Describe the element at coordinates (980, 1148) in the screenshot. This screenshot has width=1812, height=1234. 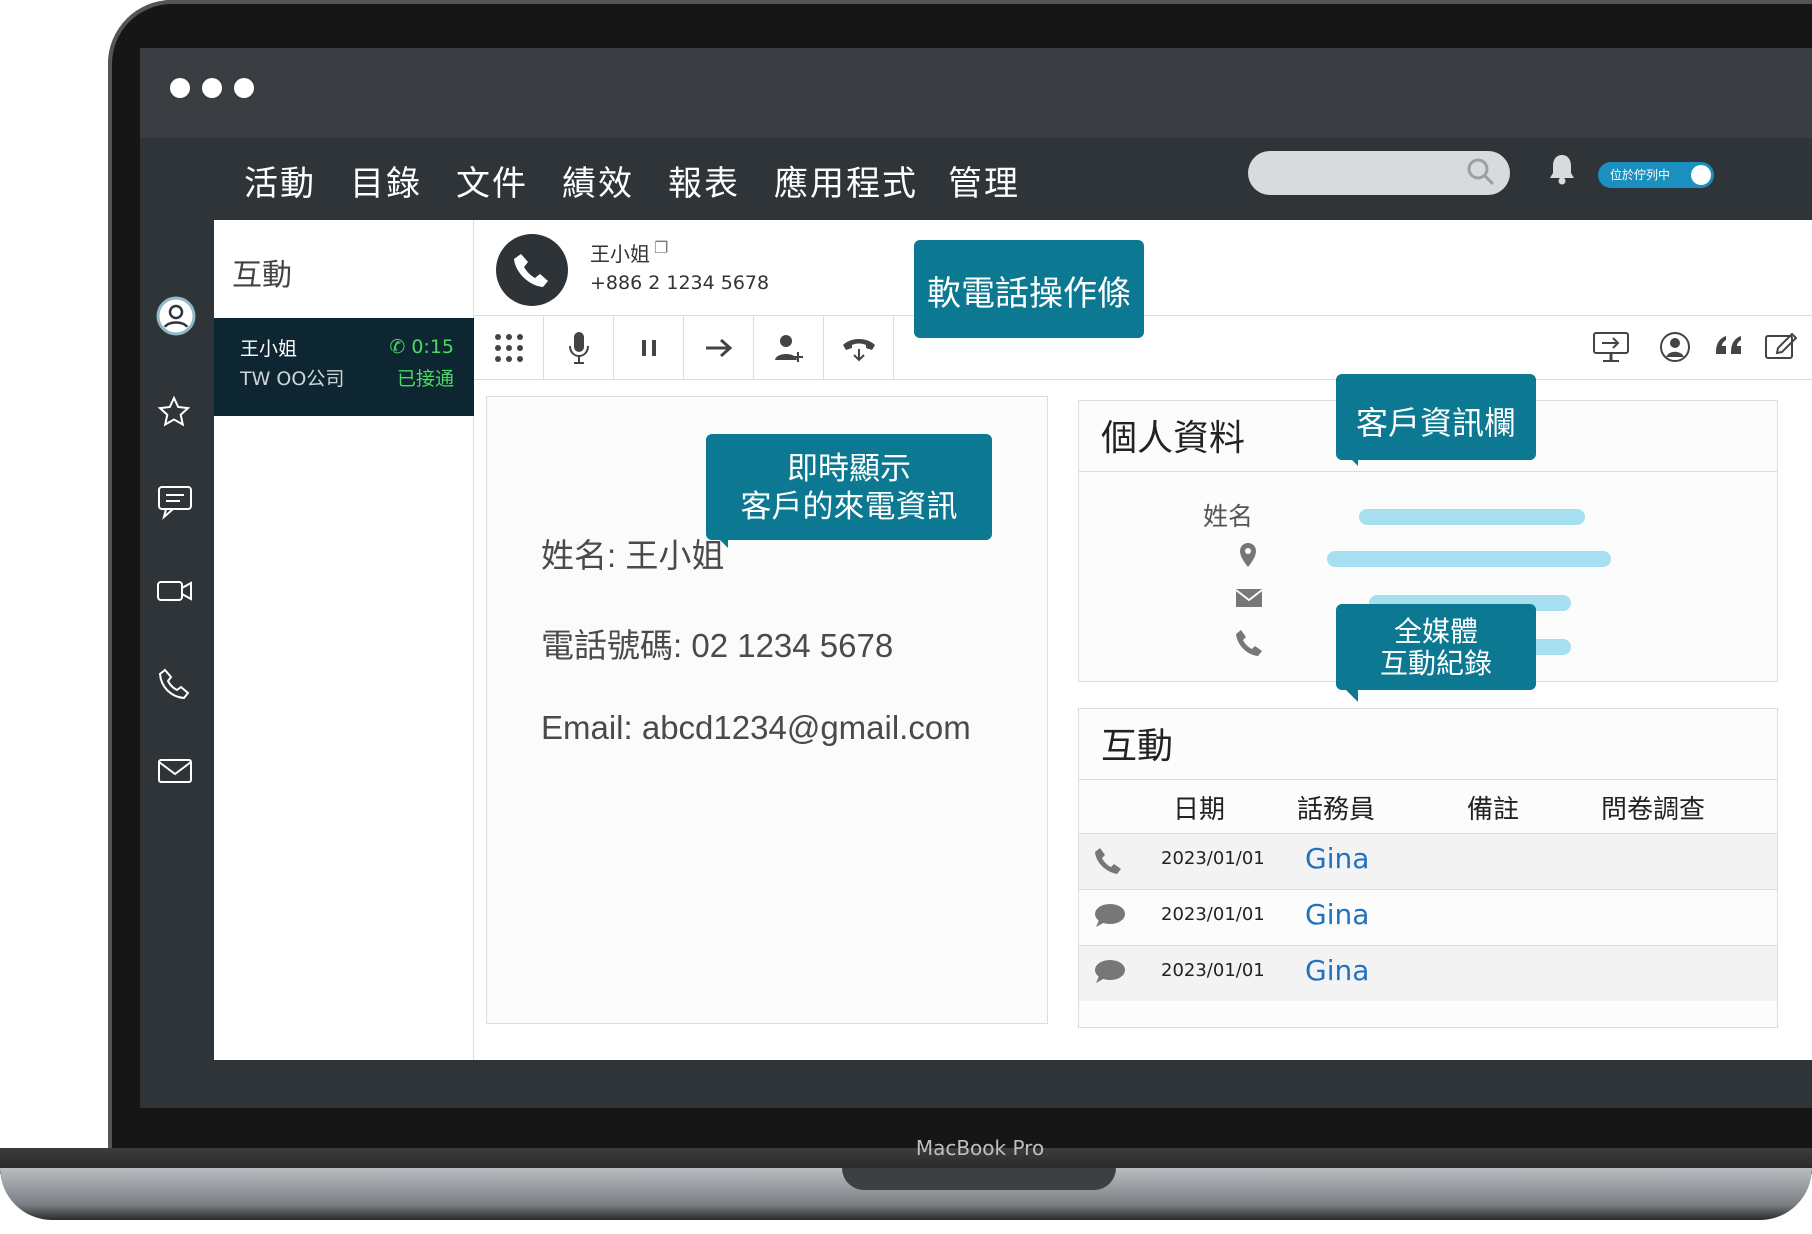
I see `device-label: MacBook Pro` at that location.